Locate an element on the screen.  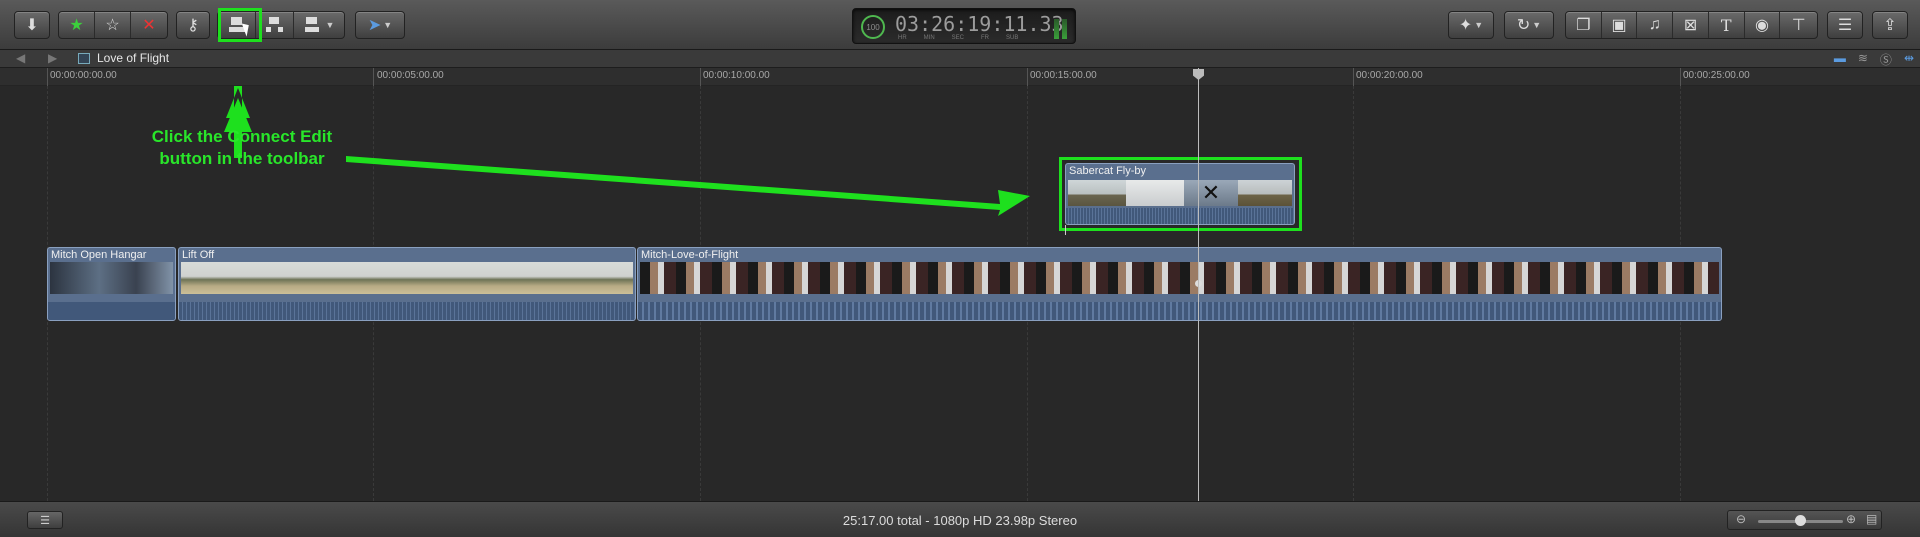
zoom-in-icon: ⊕ is located at coordinates (1851, 519).